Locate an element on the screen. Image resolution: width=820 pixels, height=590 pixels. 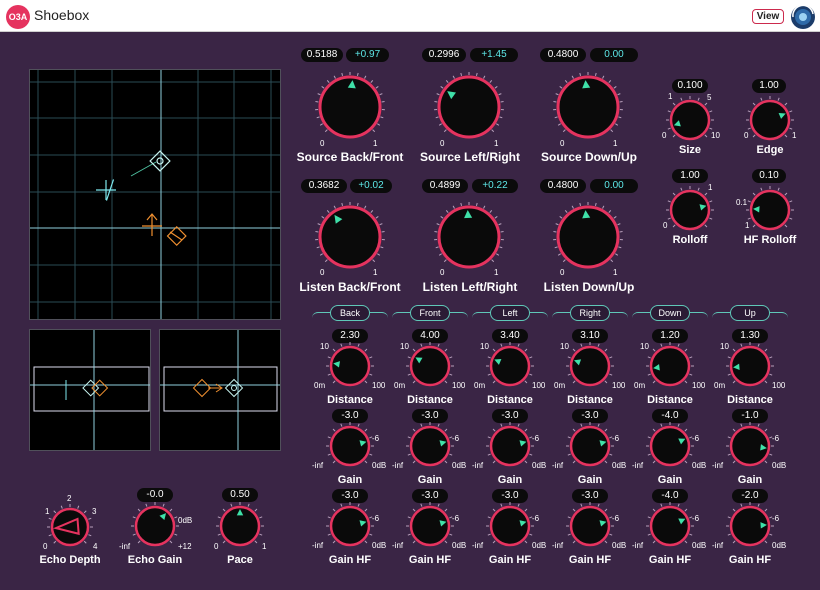
band-button-up: Up is located at coordinates (750, 313).